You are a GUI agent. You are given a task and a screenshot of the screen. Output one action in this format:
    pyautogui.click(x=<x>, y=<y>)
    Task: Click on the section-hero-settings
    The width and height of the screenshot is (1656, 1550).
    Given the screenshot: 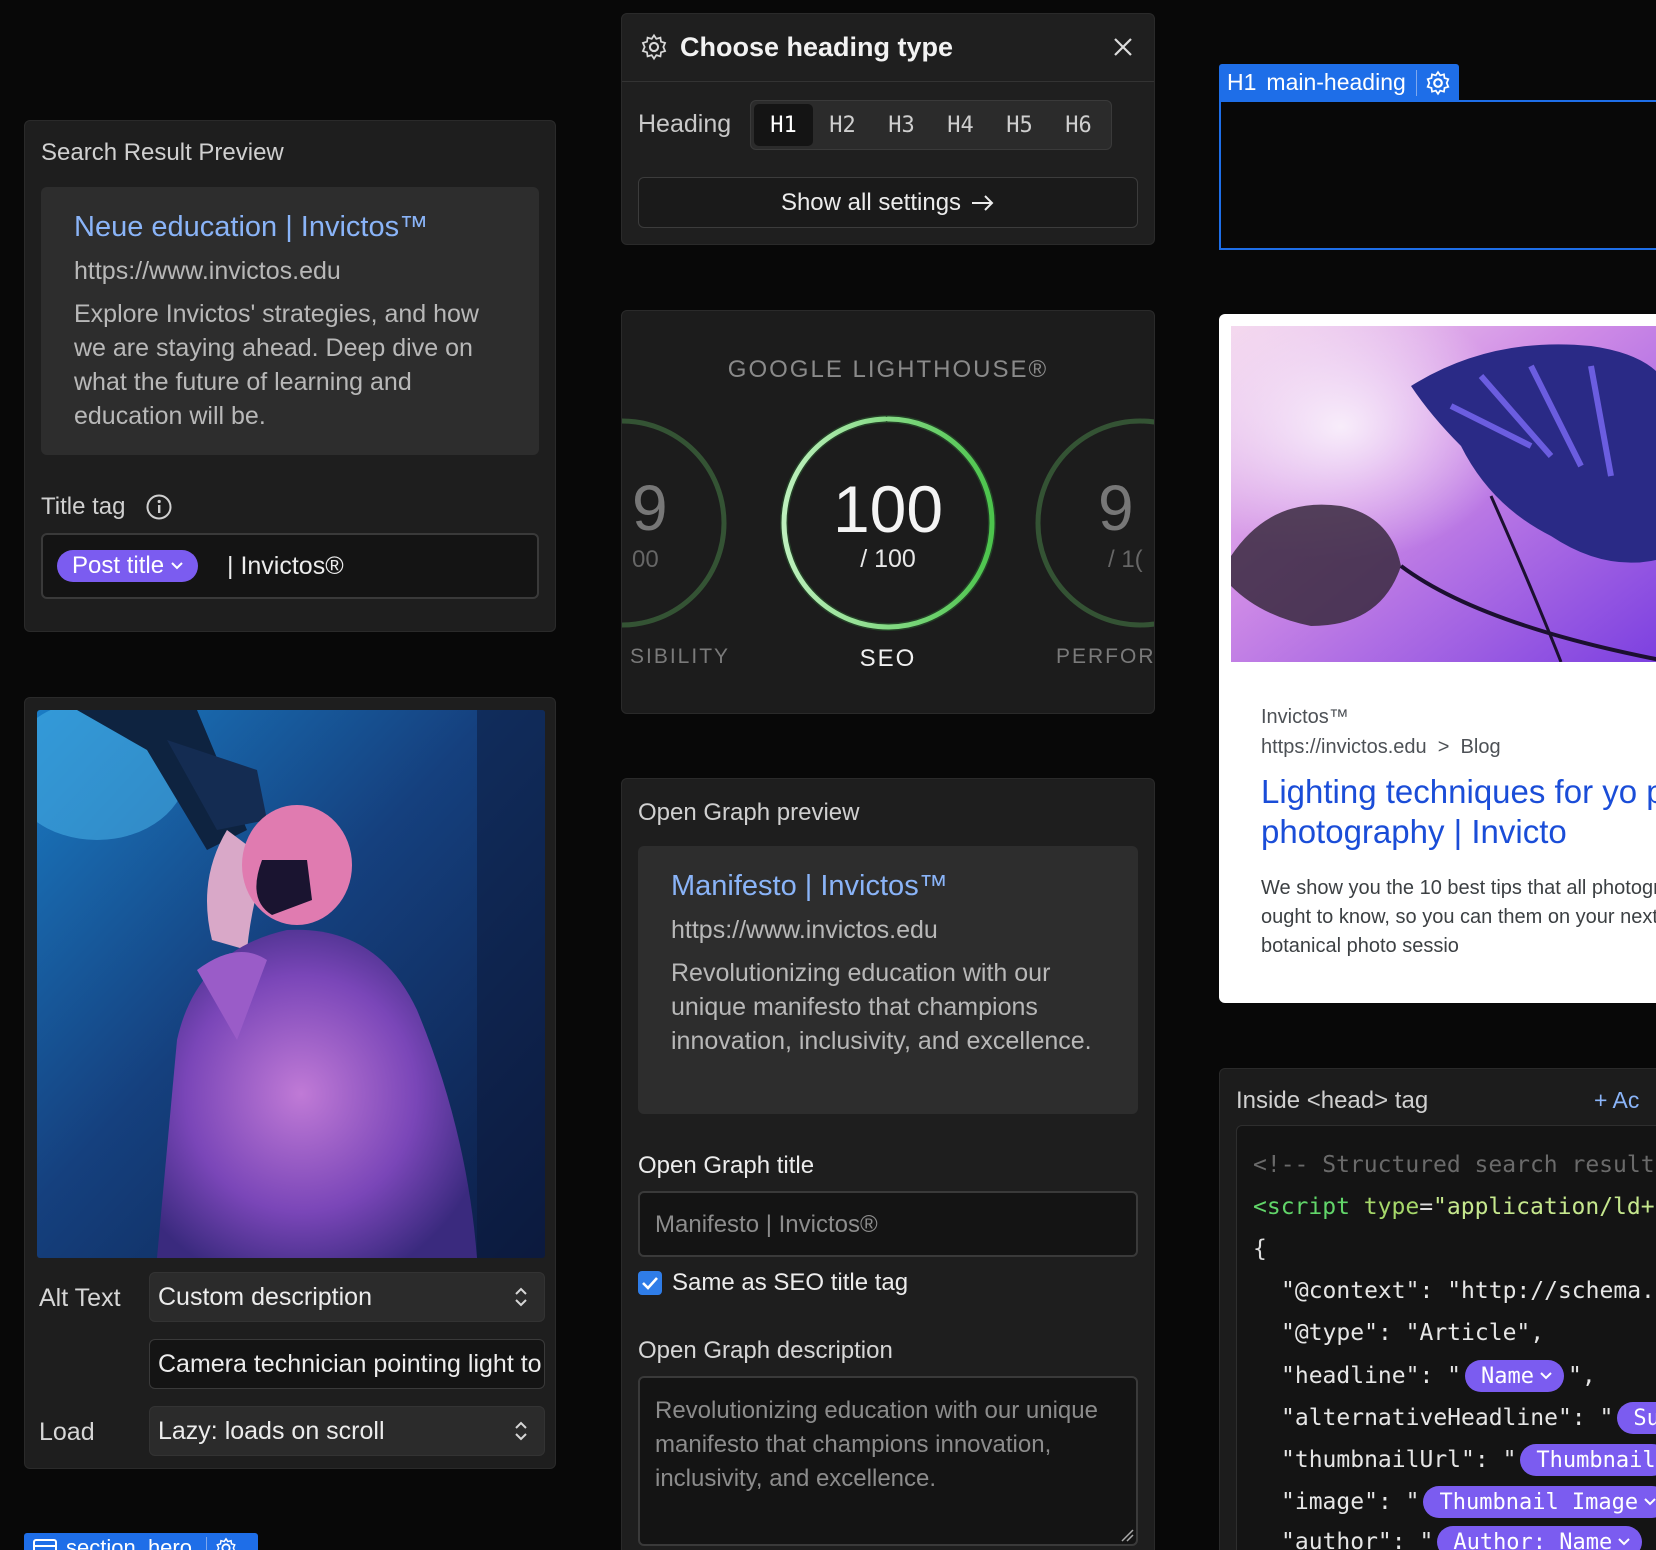 What is the action you would take?
    pyautogui.click(x=221, y=1543)
    